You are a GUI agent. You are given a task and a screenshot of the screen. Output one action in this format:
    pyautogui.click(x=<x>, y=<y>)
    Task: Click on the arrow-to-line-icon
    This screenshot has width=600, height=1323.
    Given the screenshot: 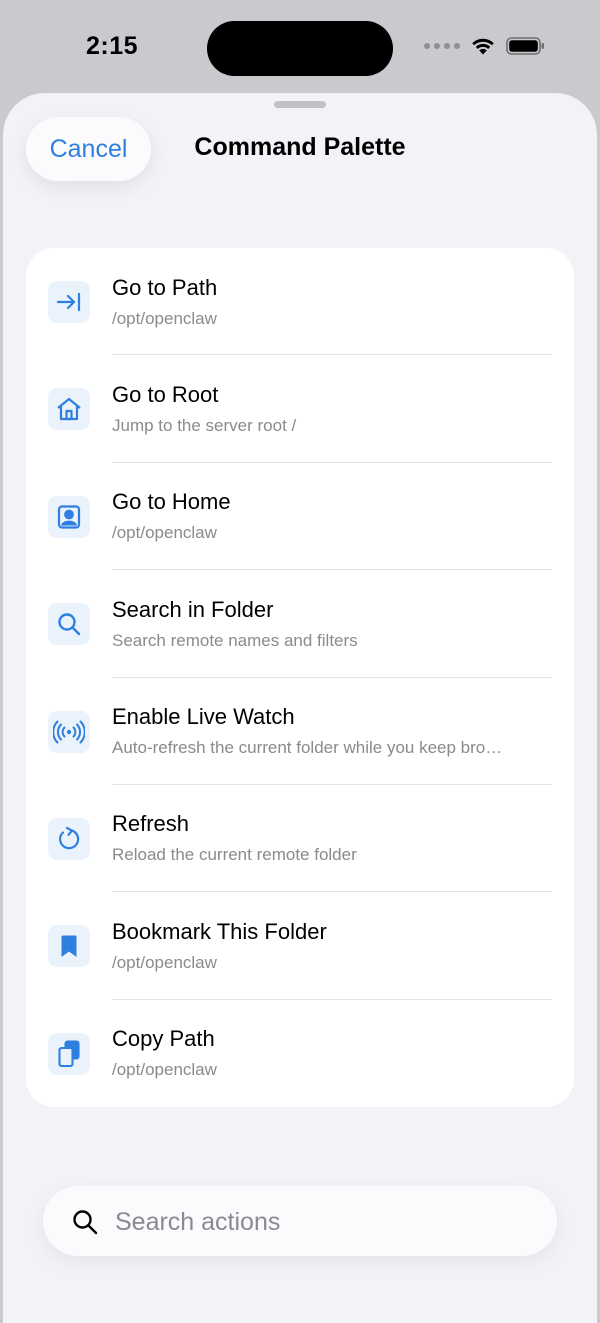 What is the action you would take?
    pyautogui.click(x=69, y=302)
    